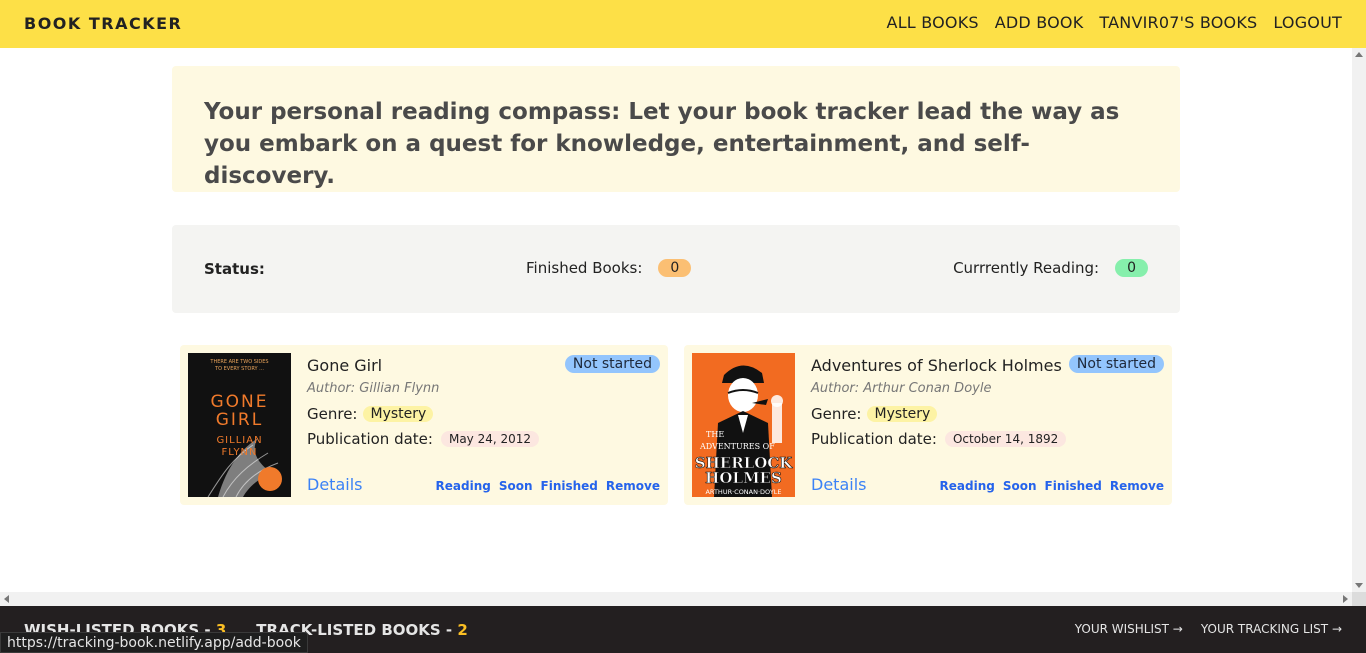  What do you see at coordinates (490, 439) in the screenshot?
I see `publication-date: May 24, 2012` at bounding box center [490, 439].